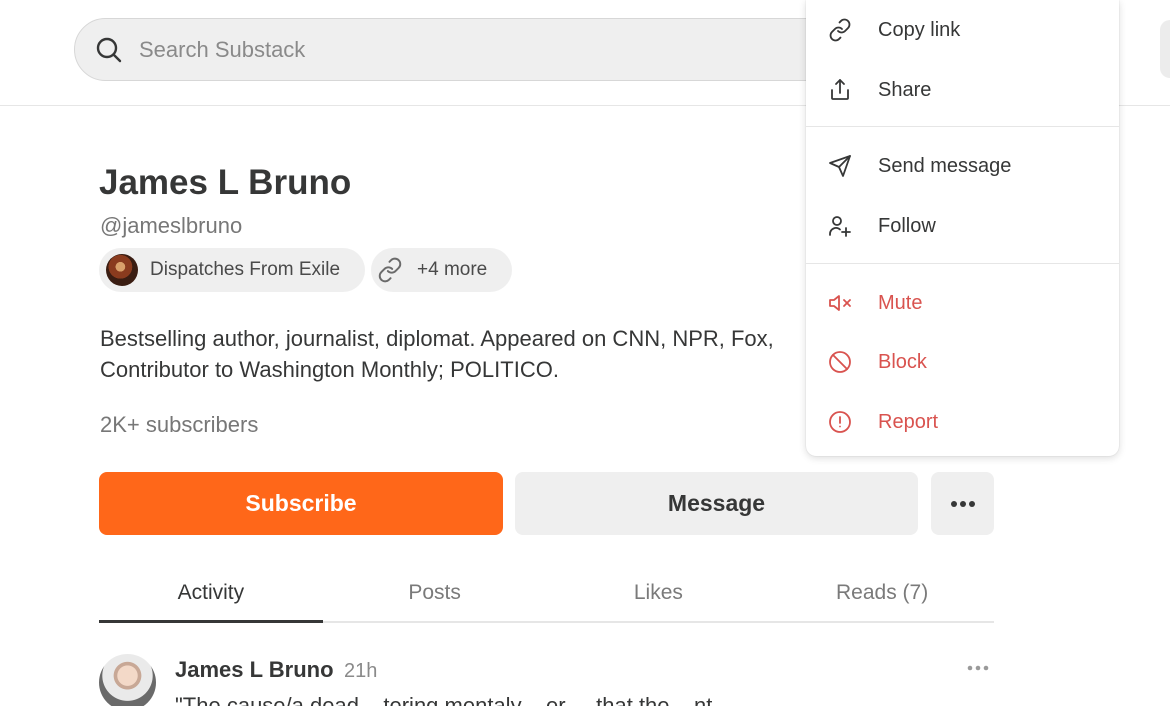  What do you see at coordinates (659, 593) in the screenshot?
I see `tab-likes: Likes` at bounding box center [659, 593].